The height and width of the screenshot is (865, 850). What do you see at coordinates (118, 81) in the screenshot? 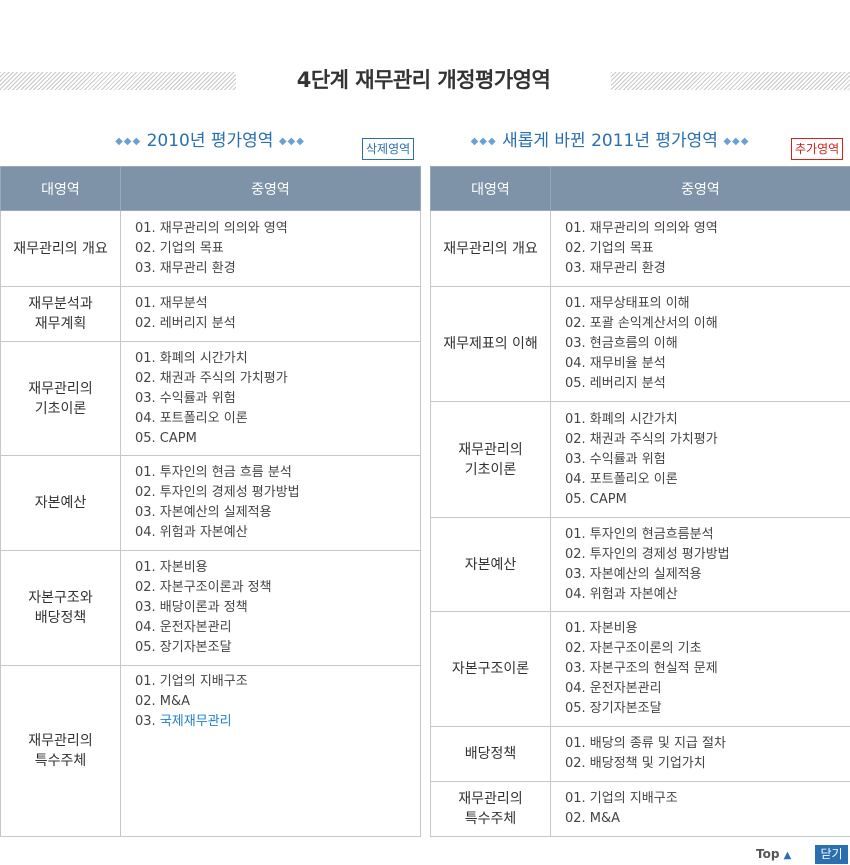
I see `title-decoration-left` at bounding box center [118, 81].